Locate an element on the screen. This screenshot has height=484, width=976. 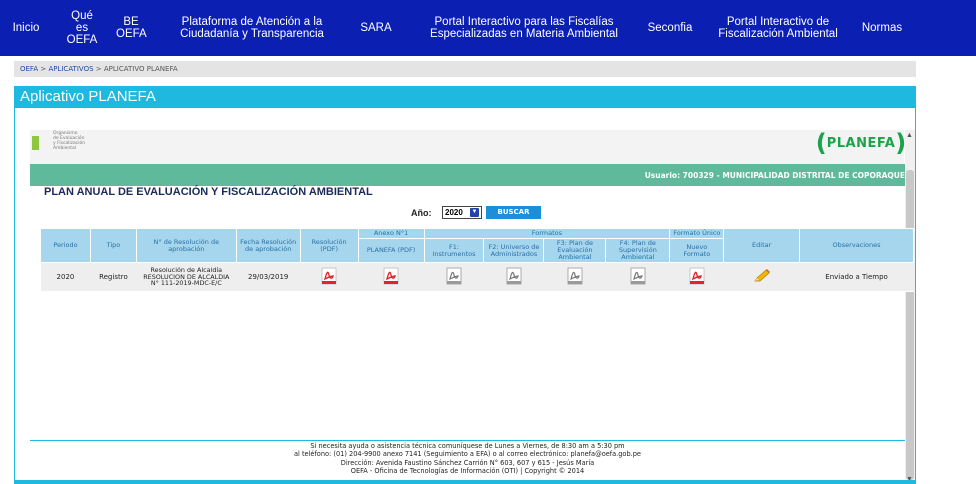
cell-f4 is located at coordinates (637, 277).